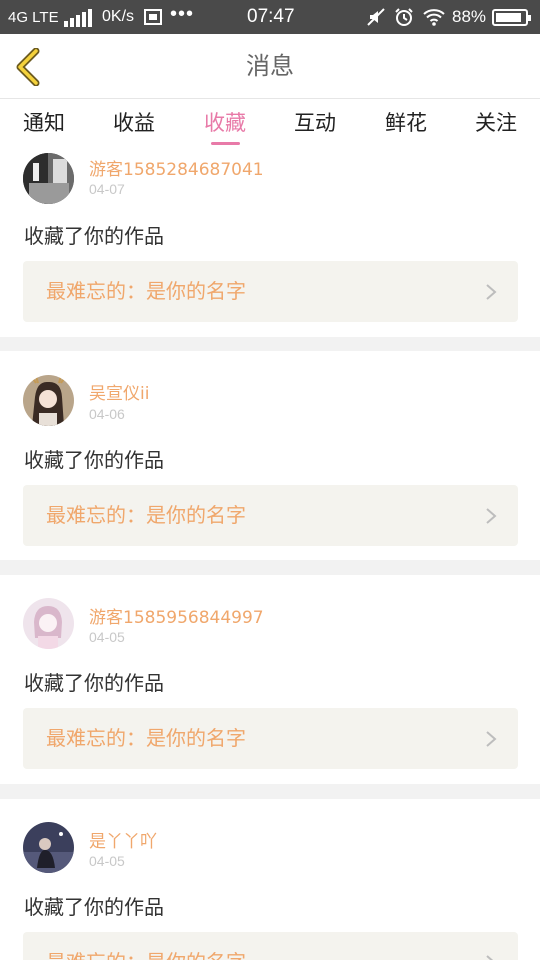 This screenshot has width=540, height=960. I want to click on tab-follows: 关注, so click(496, 124).